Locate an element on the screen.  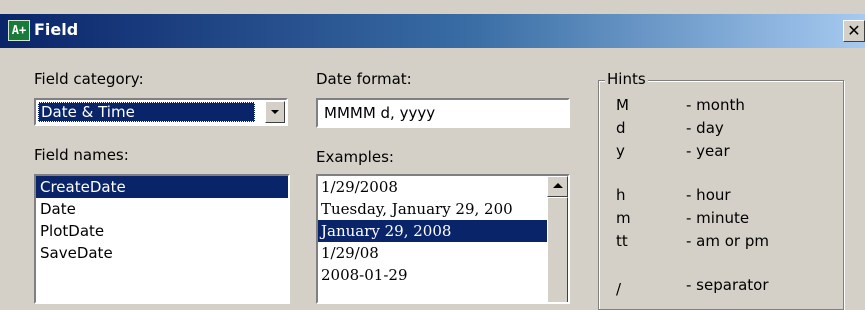
examples-scrollbar is located at coordinates (557, 239).